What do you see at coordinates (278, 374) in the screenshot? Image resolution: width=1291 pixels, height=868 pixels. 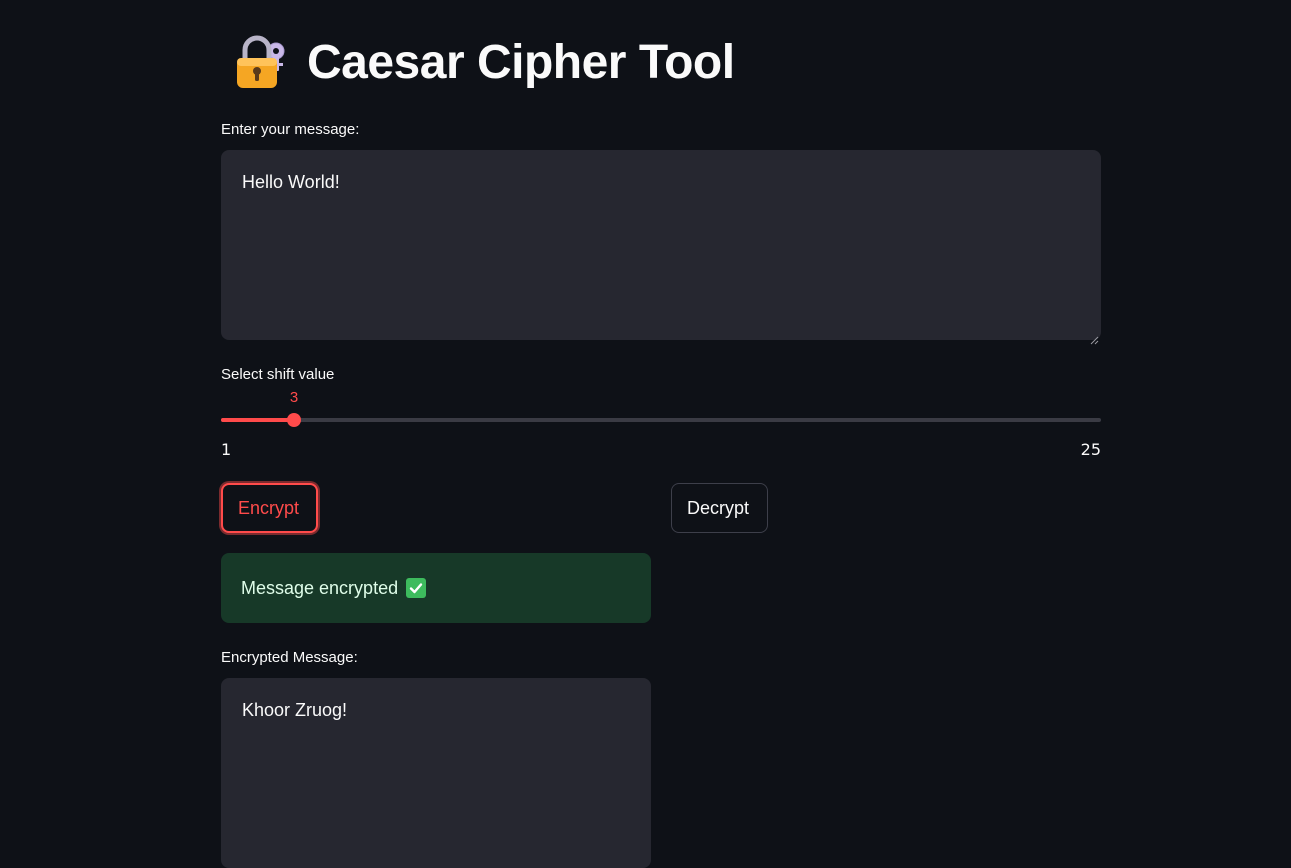 I see `shift-slider-label: Select shift value` at bounding box center [278, 374].